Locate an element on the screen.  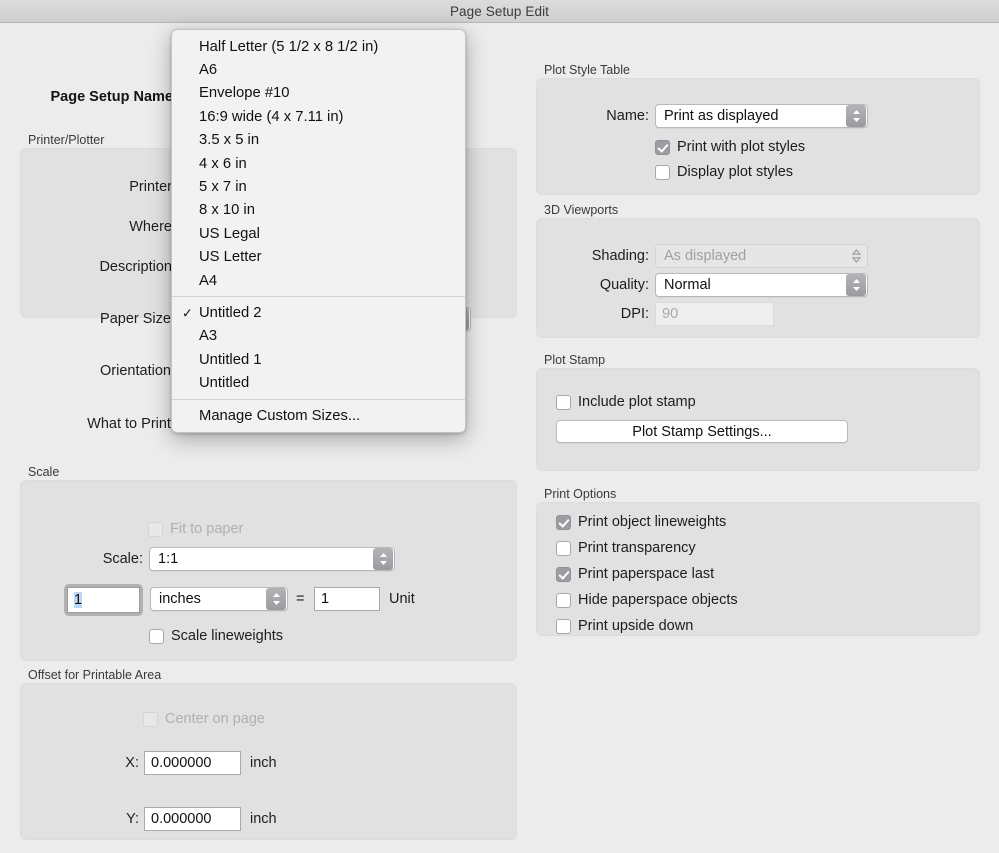
offset-x-field: 0.000000 is located at coordinates (192, 763).